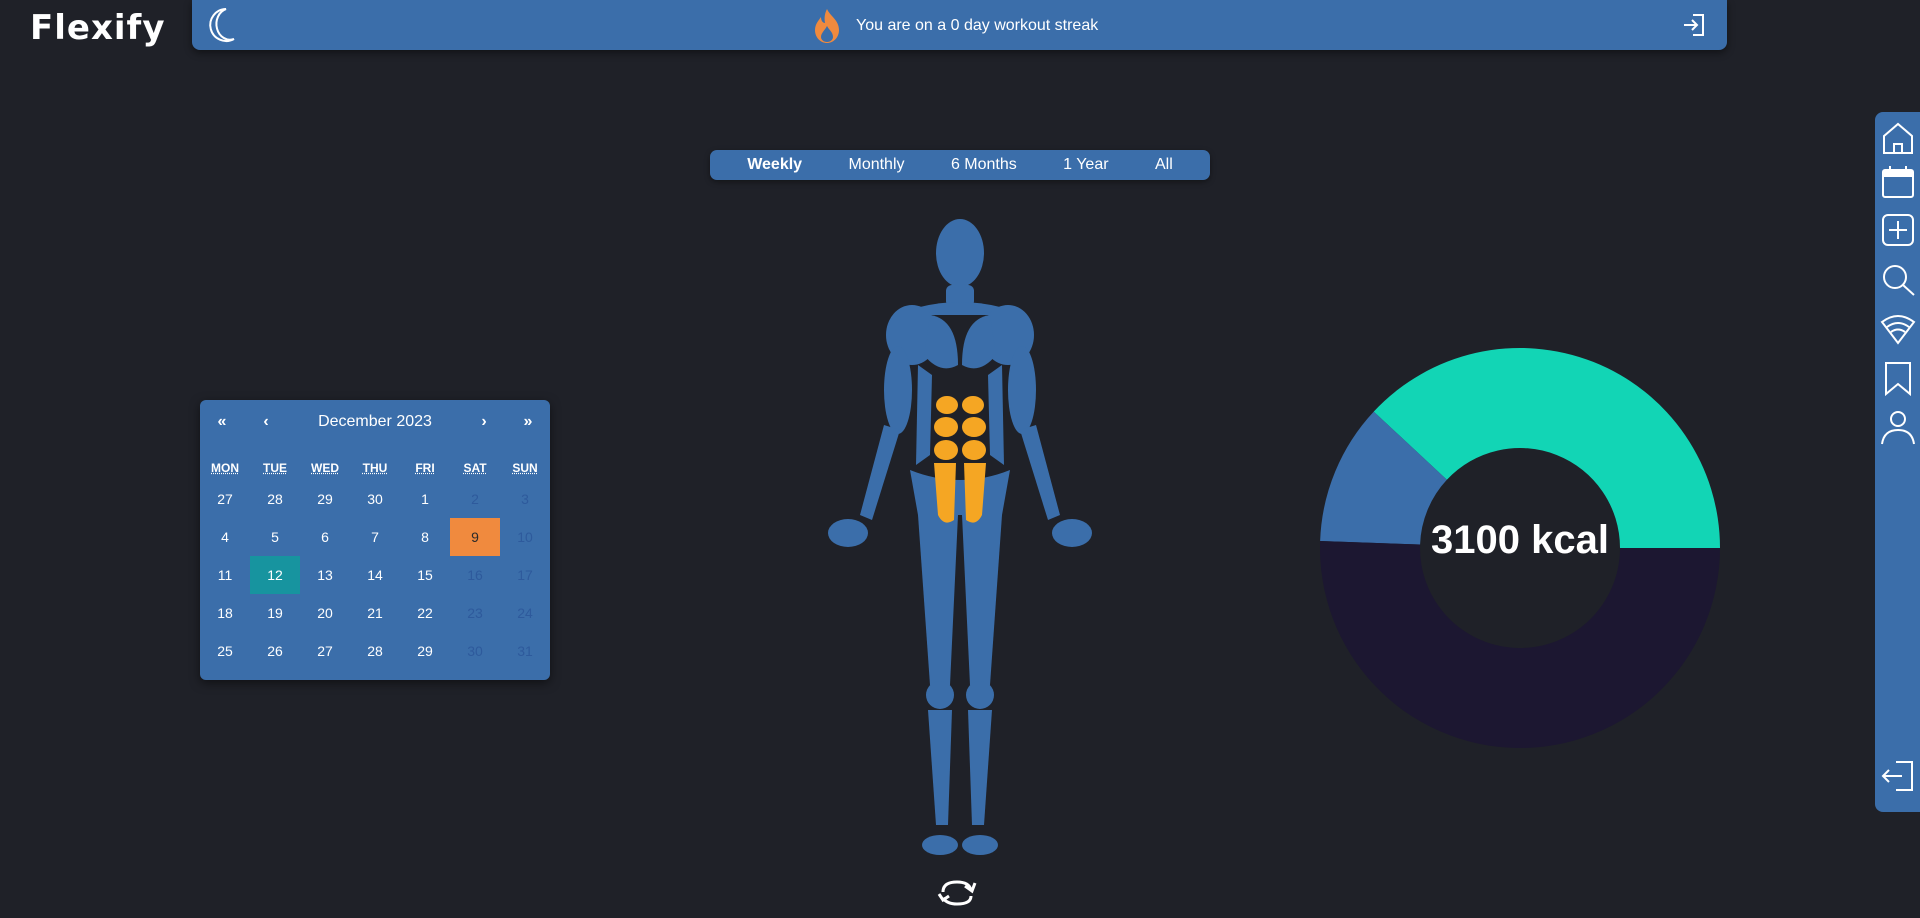 This screenshot has height=918, width=1920. I want to click on wifi-icon, so click(1898, 328).